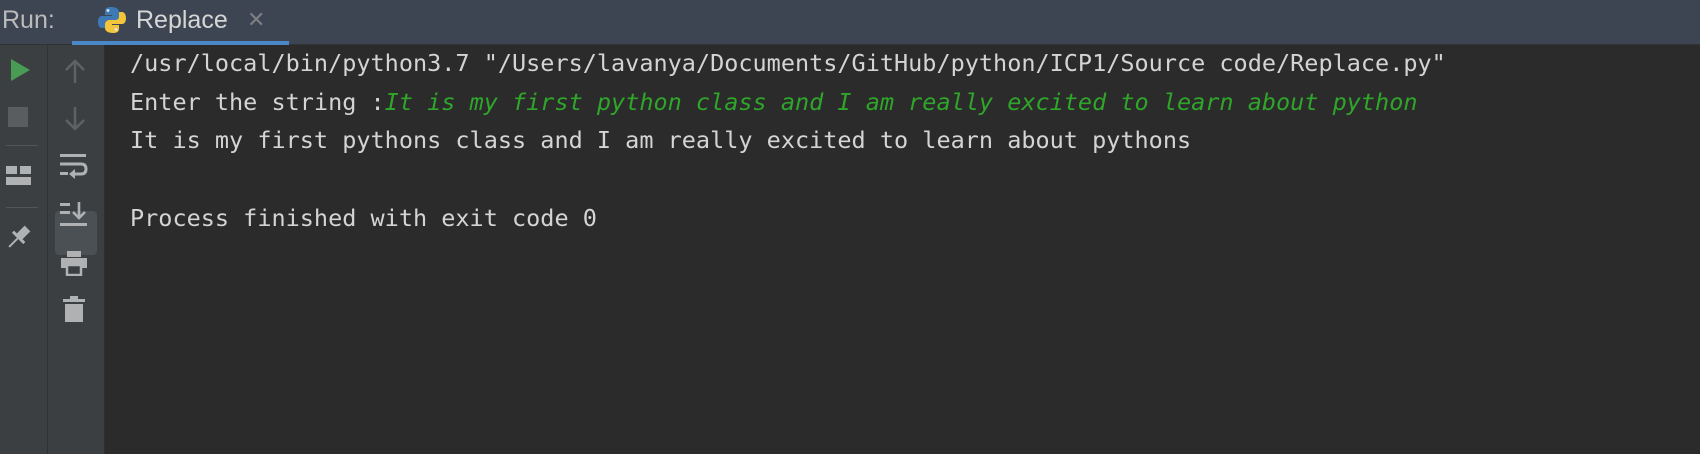 This screenshot has width=1700, height=454. What do you see at coordinates (112, 20) in the screenshot?
I see `python-icon` at bounding box center [112, 20].